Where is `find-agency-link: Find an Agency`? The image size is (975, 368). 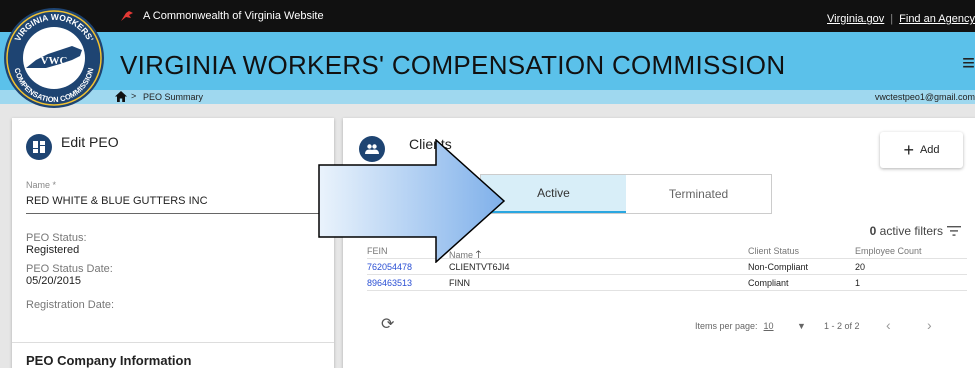 find-agency-link: Find an Agency is located at coordinates (937, 19).